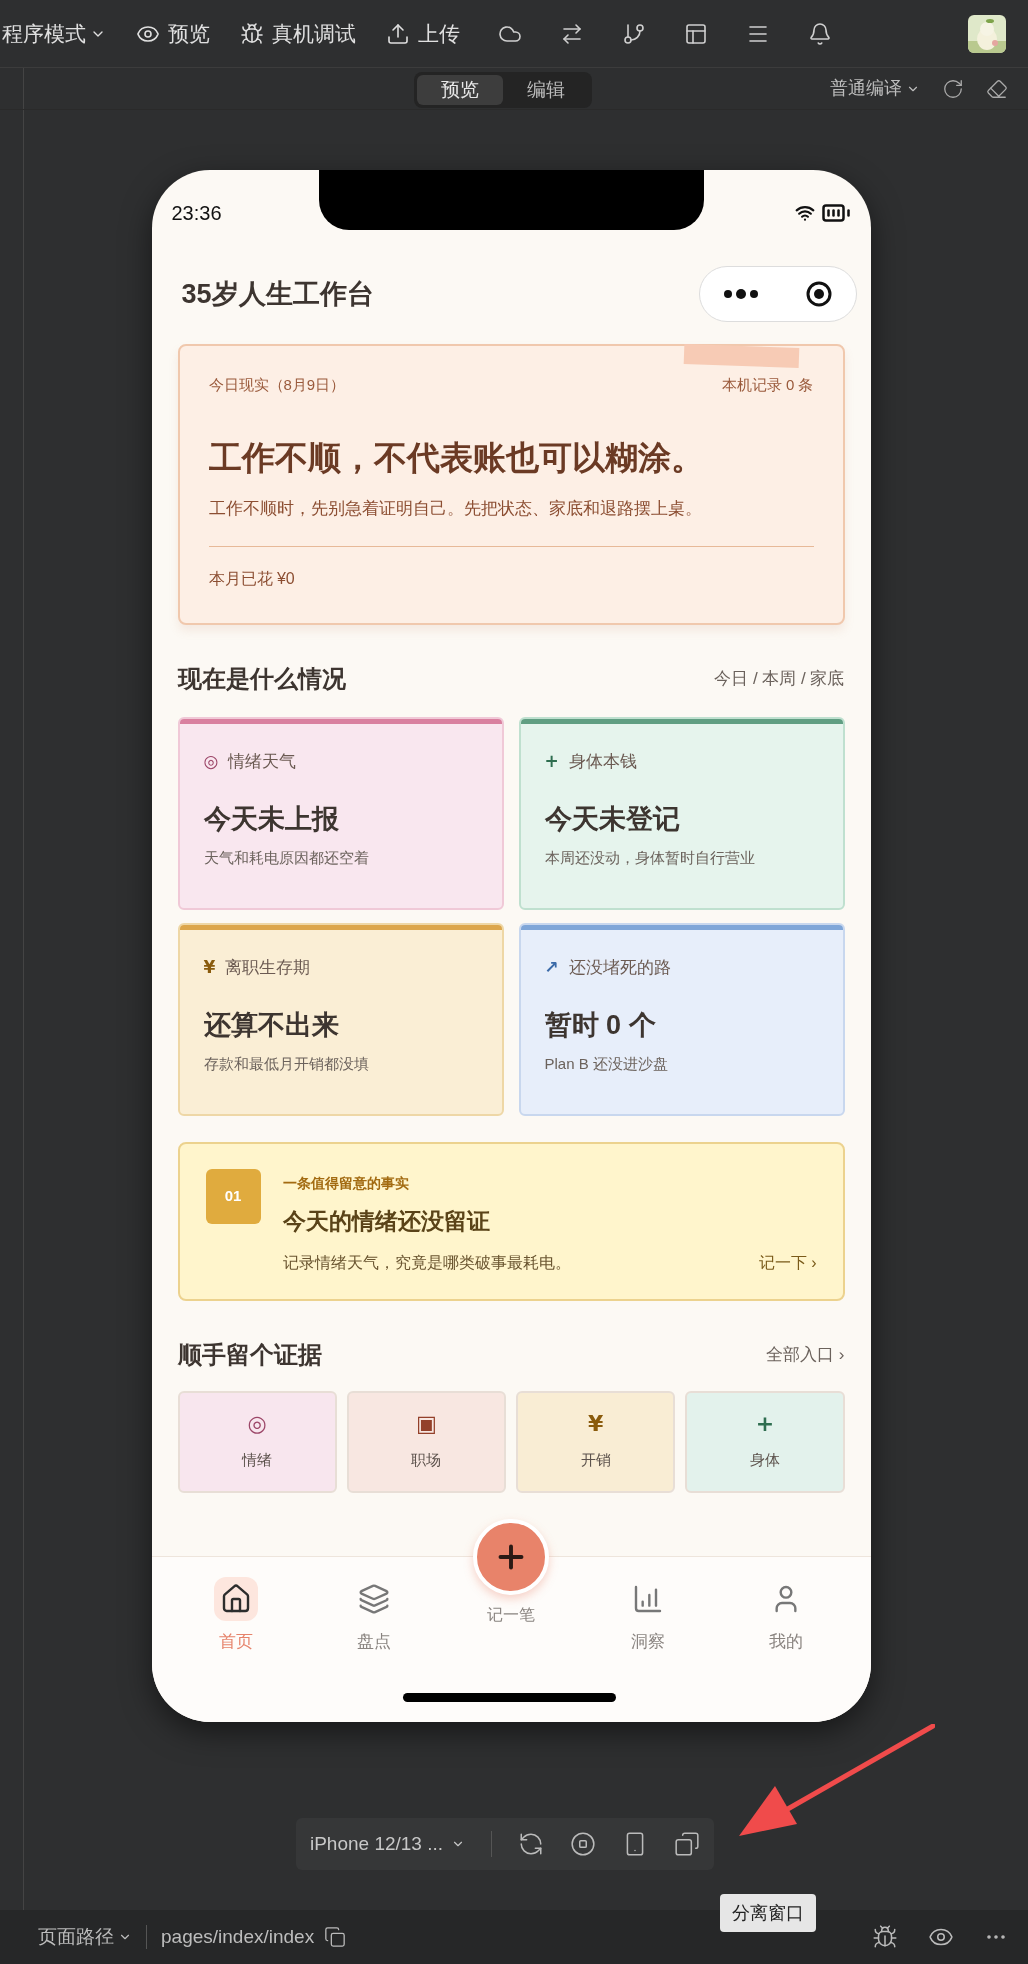 This screenshot has height=1964, width=1028. Describe the element at coordinates (805, 1355) in the screenshot. I see `all-entries-link: 全部入口 ›` at that location.